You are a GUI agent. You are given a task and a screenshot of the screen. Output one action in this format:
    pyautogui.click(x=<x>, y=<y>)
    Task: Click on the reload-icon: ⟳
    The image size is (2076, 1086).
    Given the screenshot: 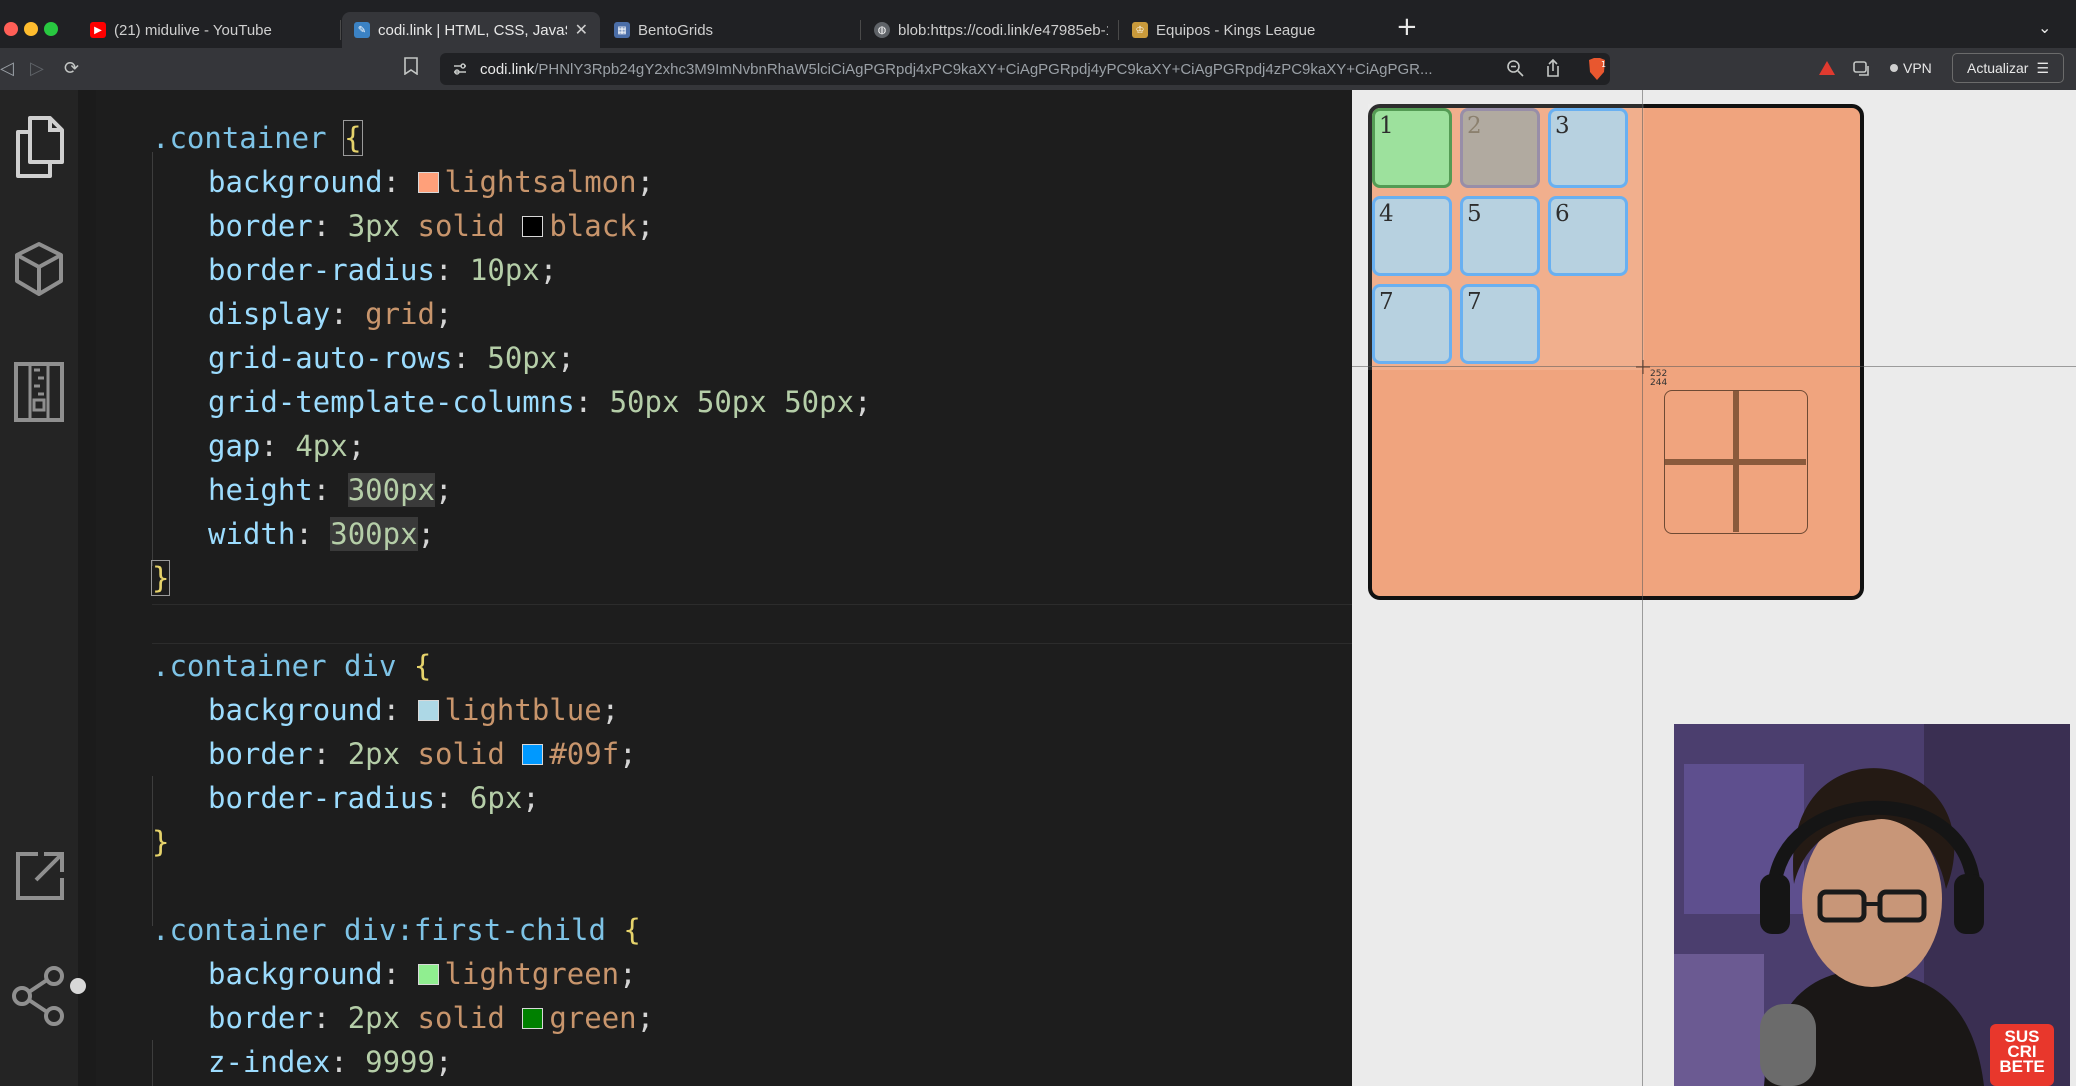 What is the action you would take?
    pyautogui.click(x=71, y=68)
    